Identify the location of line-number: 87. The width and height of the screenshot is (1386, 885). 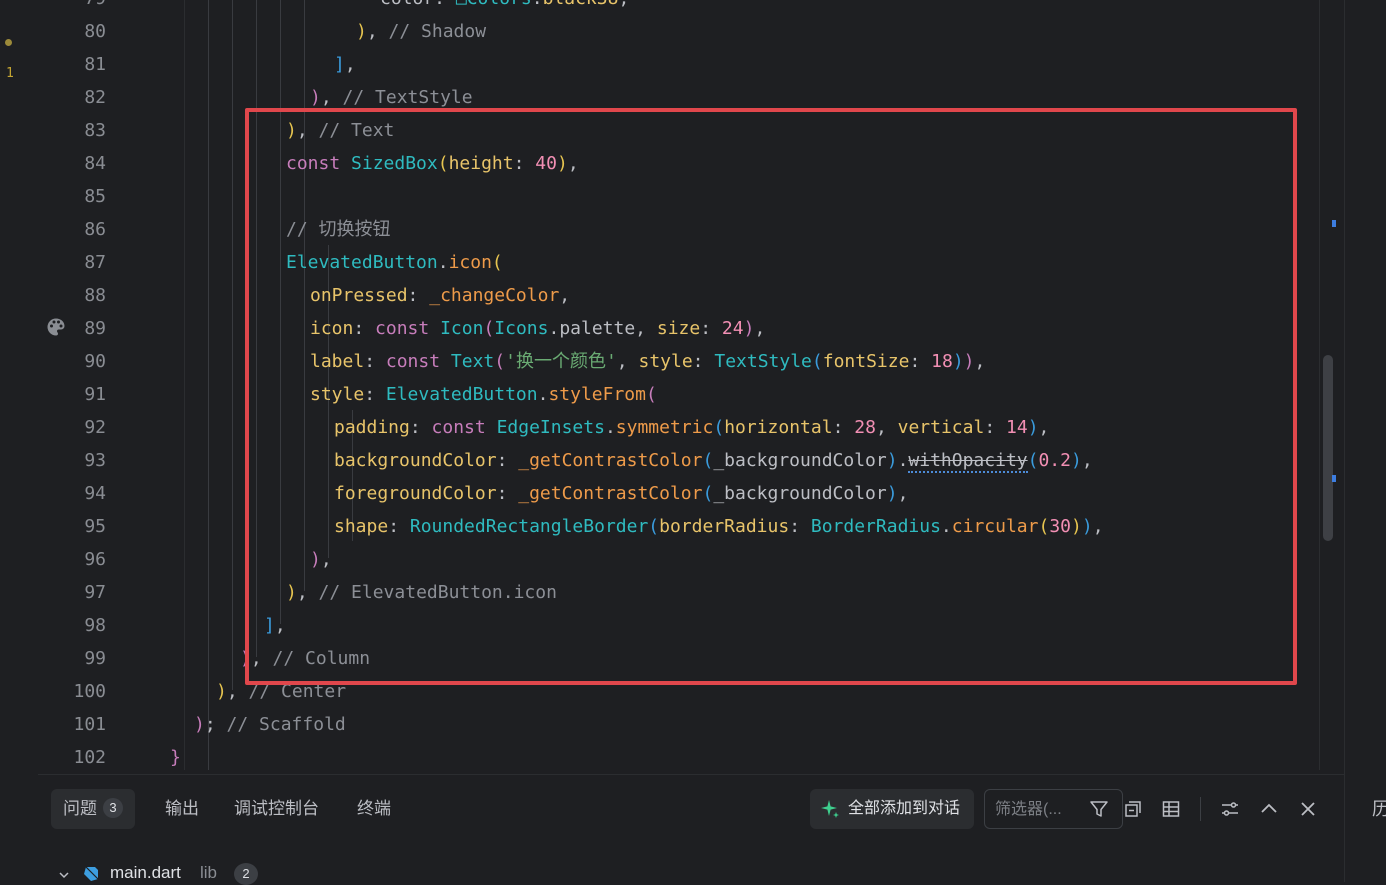
(95, 262).